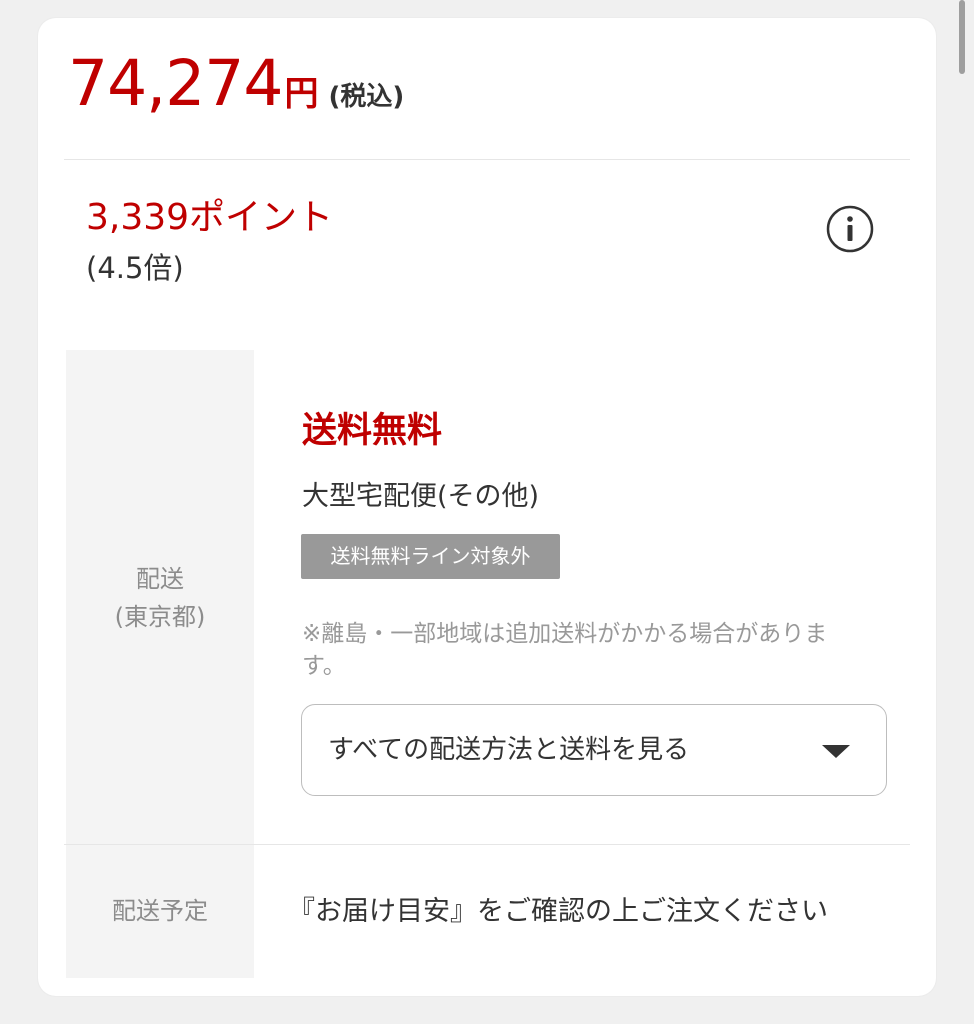 The image size is (974, 1024). I want to click on price-divider, so click(487, 159).